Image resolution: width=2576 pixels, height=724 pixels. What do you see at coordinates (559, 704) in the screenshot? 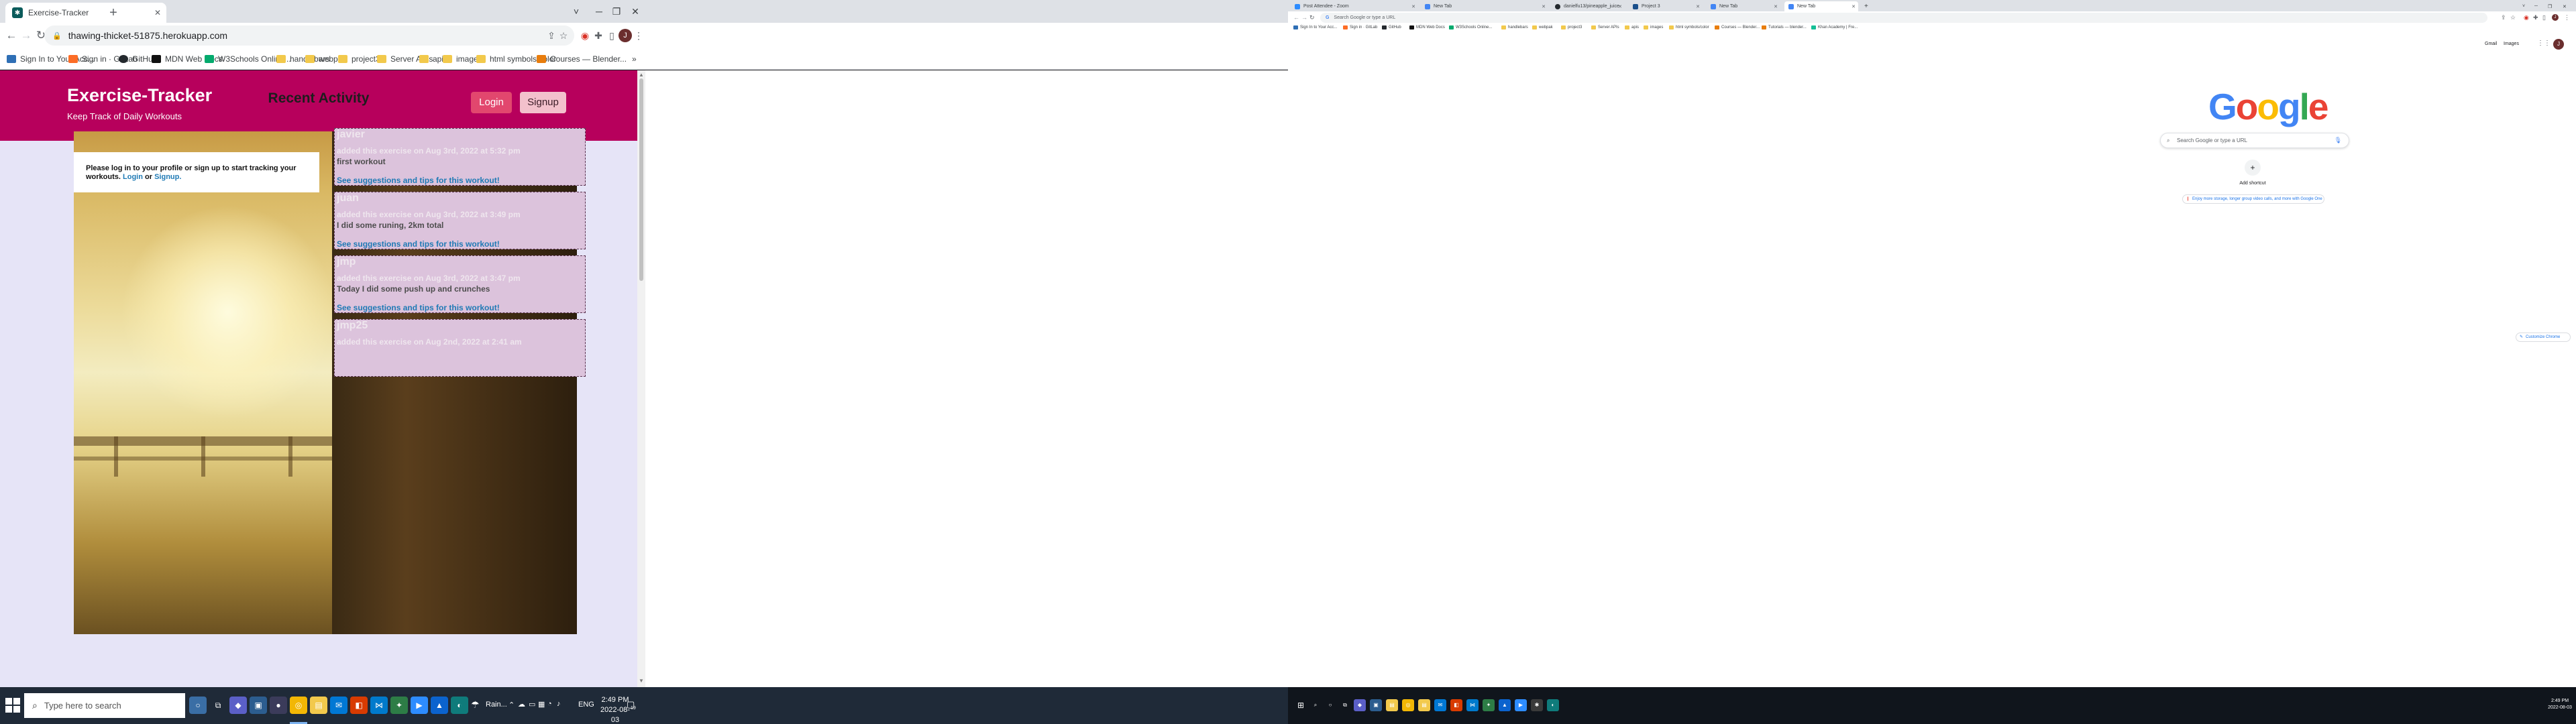
I see `volume-icon: ♪` at bounding box center [559, 704].